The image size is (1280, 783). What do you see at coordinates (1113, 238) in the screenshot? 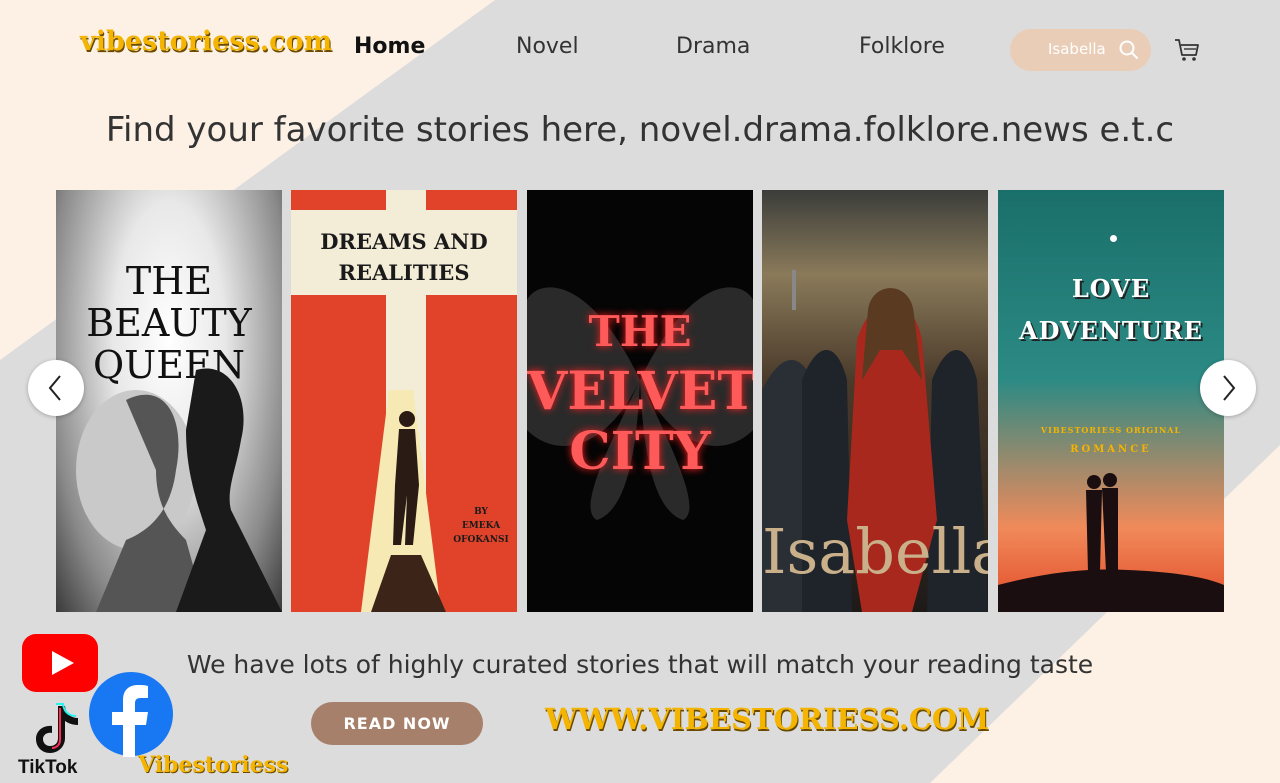
I see `moon-icon` at bounding box center [1113, 238].